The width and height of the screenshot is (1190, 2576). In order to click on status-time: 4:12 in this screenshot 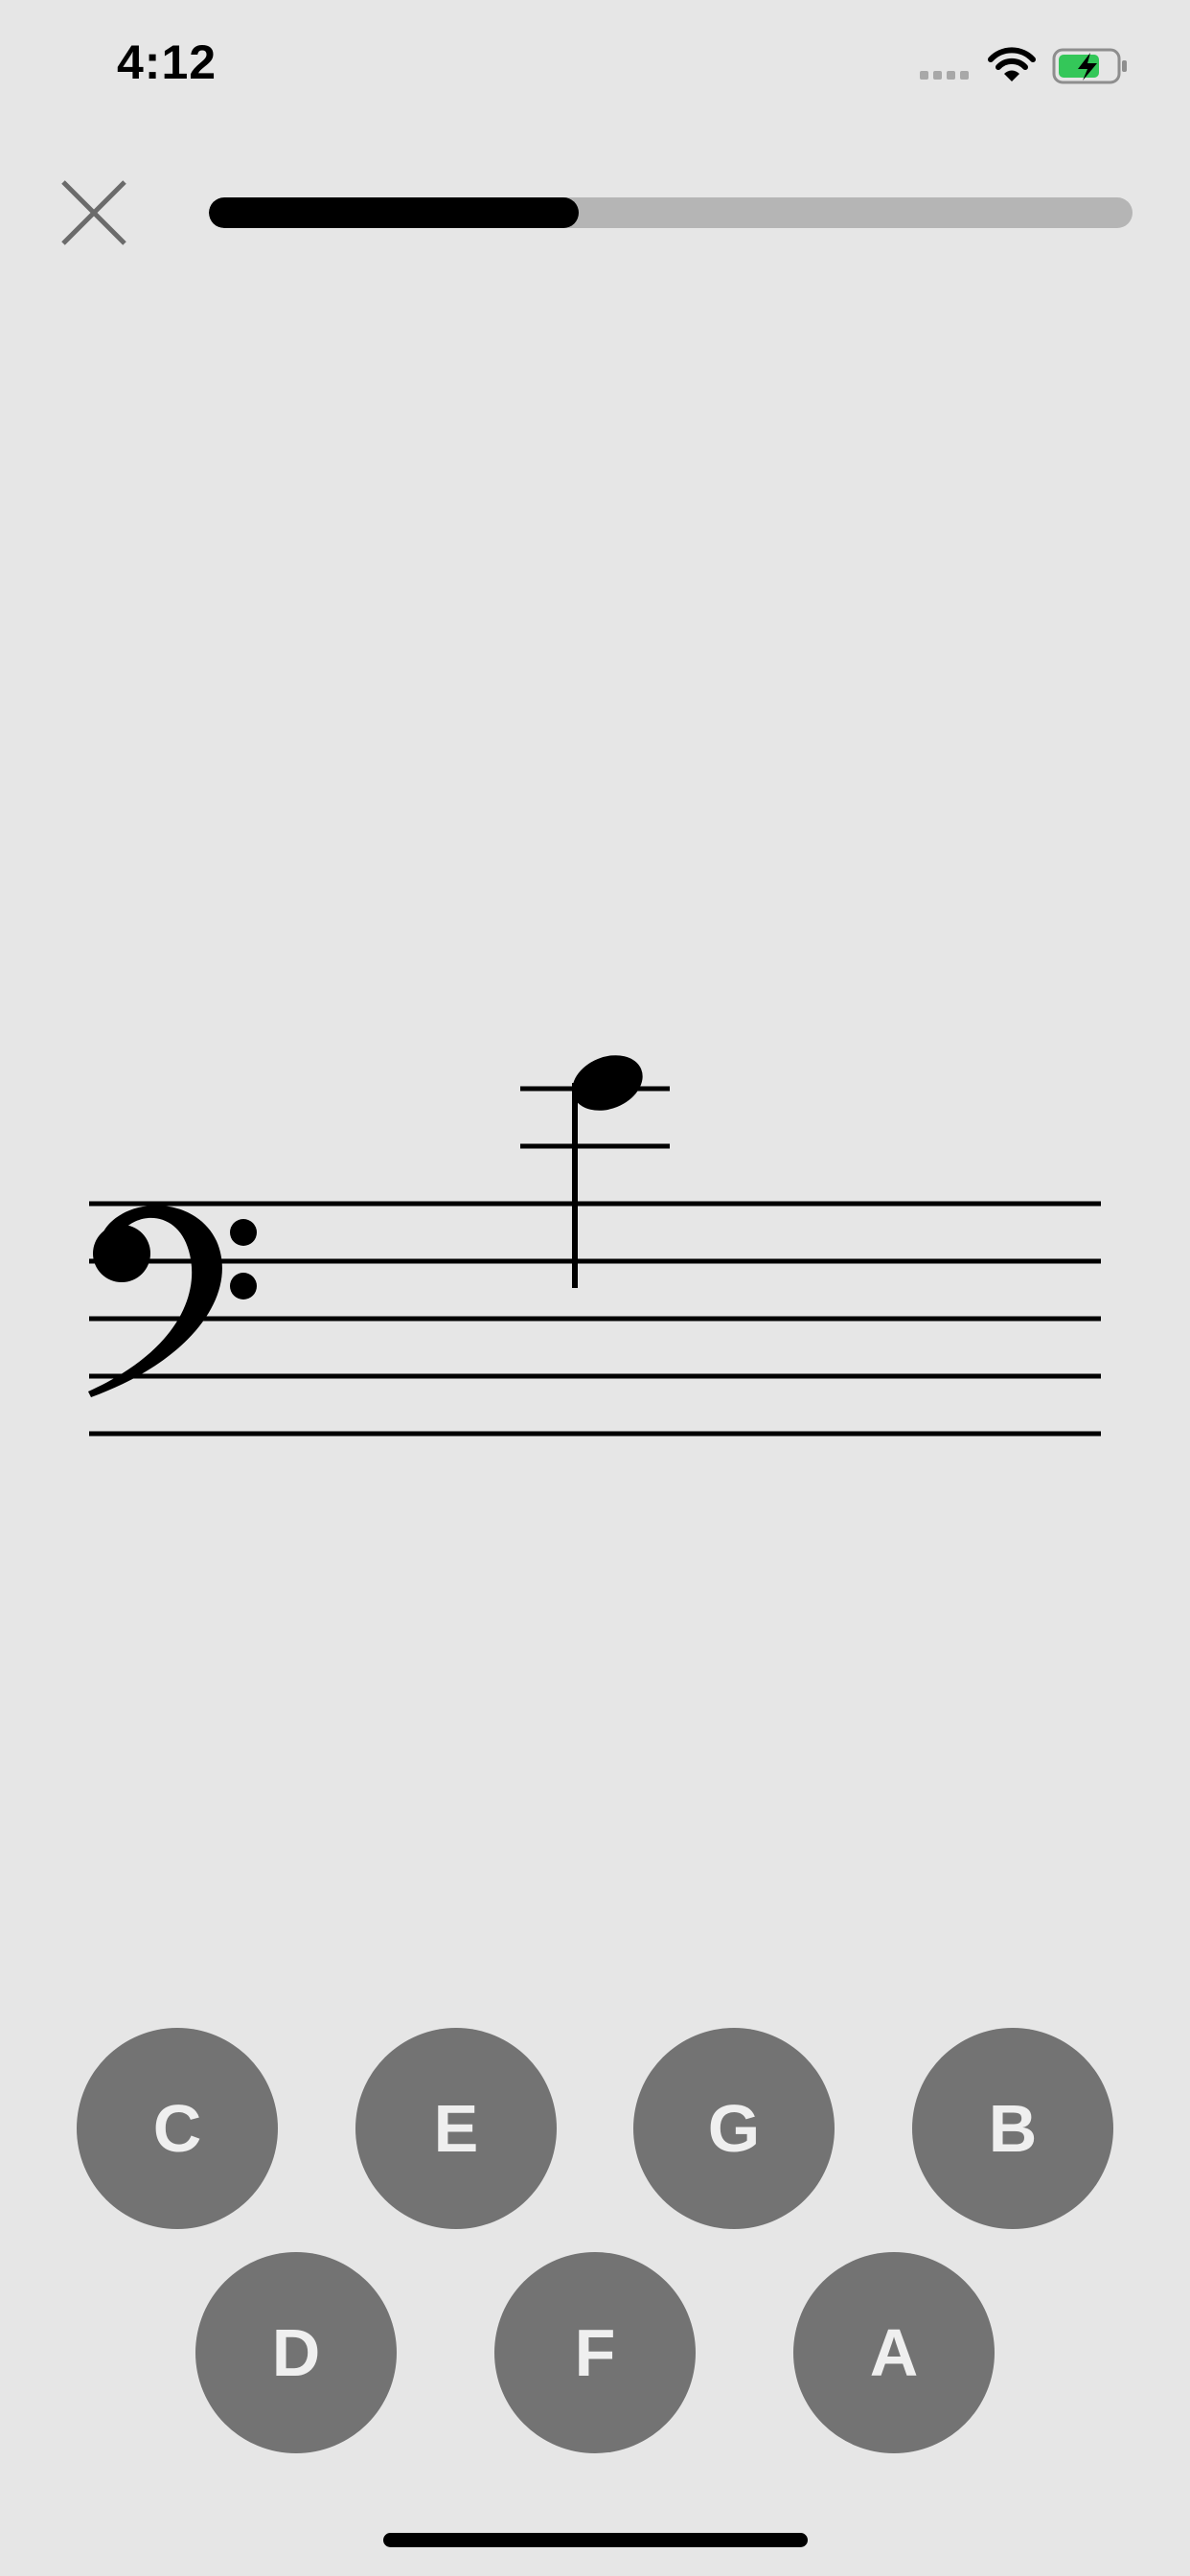, I will do `click(167, 62)`.